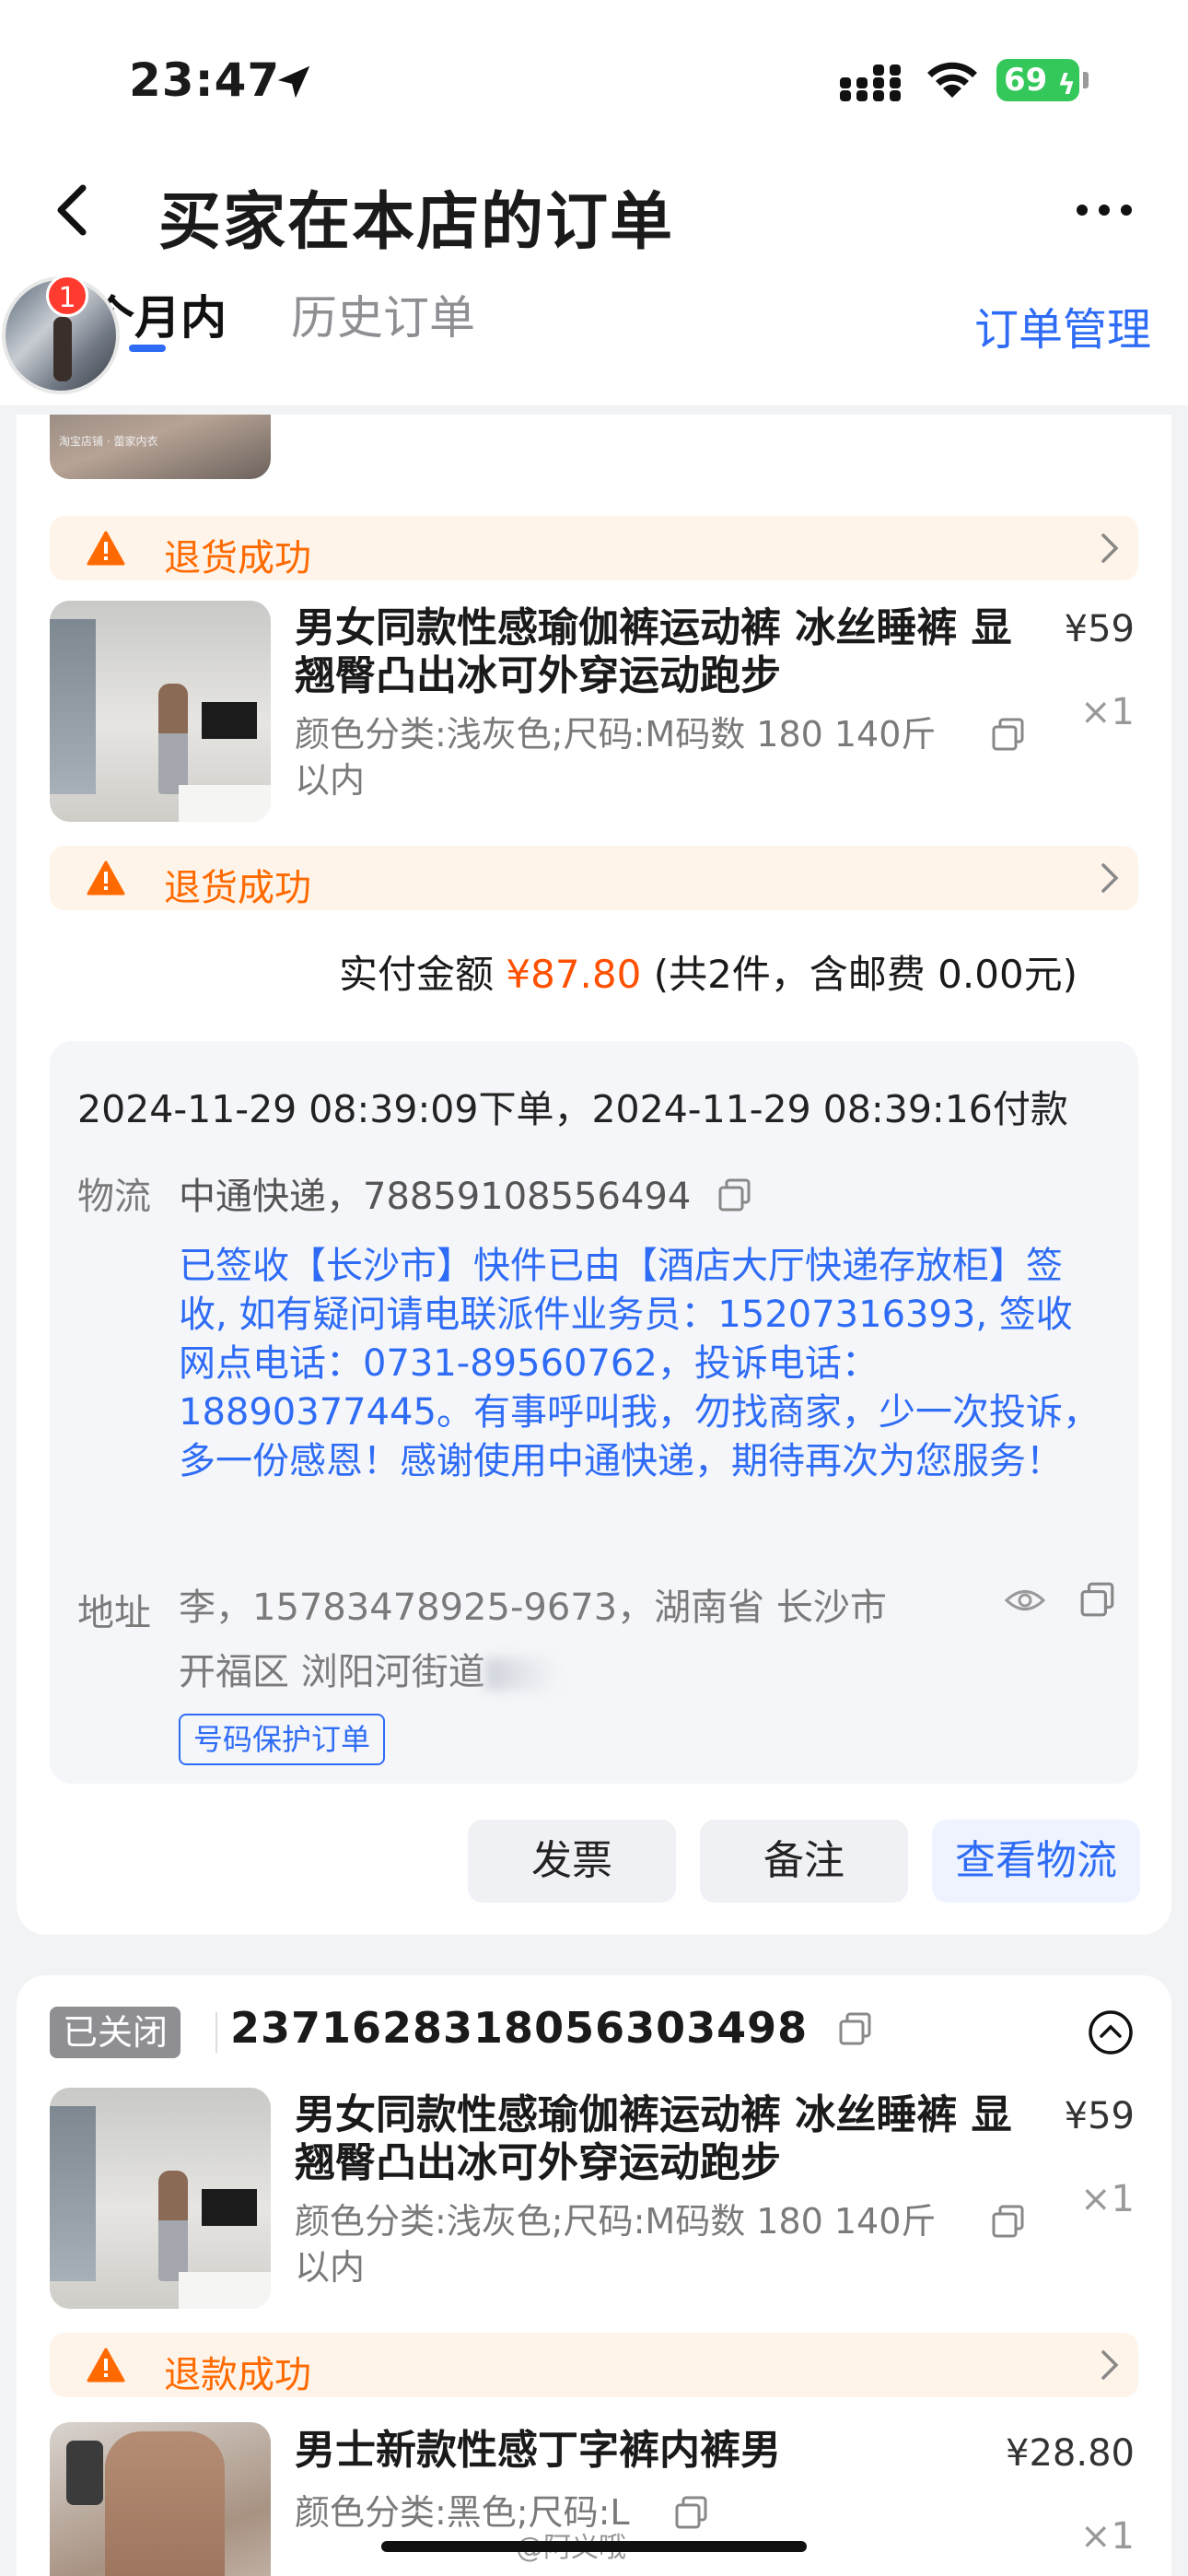 This screenshot has width=1188, height=2576. Describe the element at coordinates (114, 1613) in the screenshot. I see `address-label: 地址` at that location.